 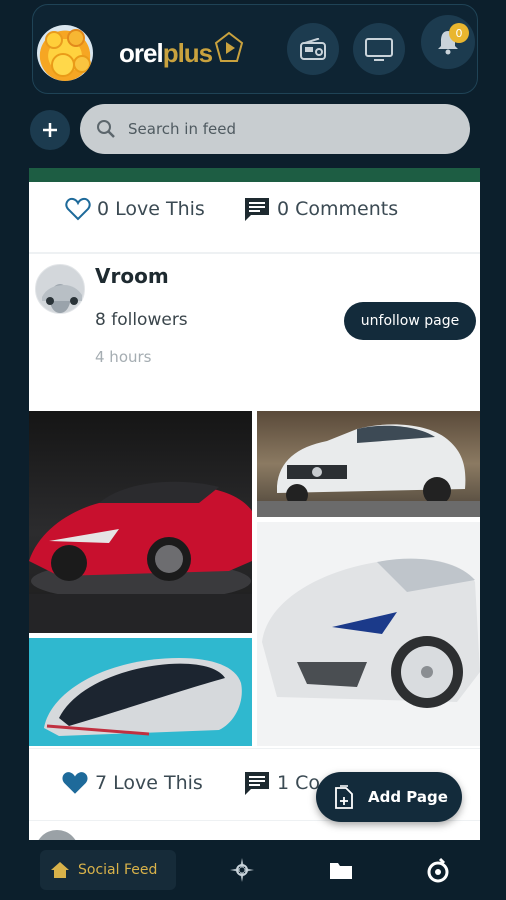 What do you see at coordinates (106, 129) in the screenshot?
I see `search-icon` at bounding box center [106, 129].